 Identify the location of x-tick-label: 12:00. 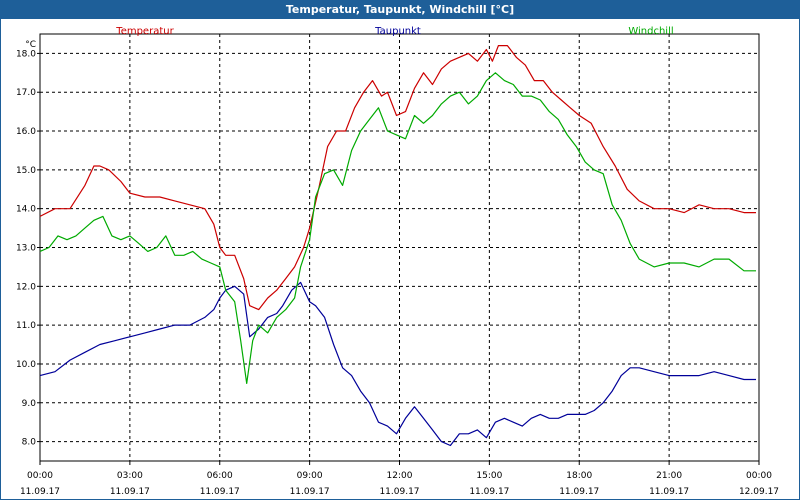
(400, 476).